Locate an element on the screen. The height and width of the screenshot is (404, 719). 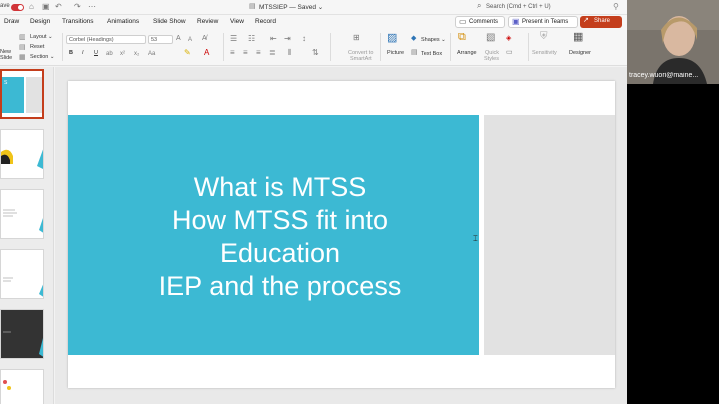
account-icon: ⚲ is located at coordinates (616, 6).